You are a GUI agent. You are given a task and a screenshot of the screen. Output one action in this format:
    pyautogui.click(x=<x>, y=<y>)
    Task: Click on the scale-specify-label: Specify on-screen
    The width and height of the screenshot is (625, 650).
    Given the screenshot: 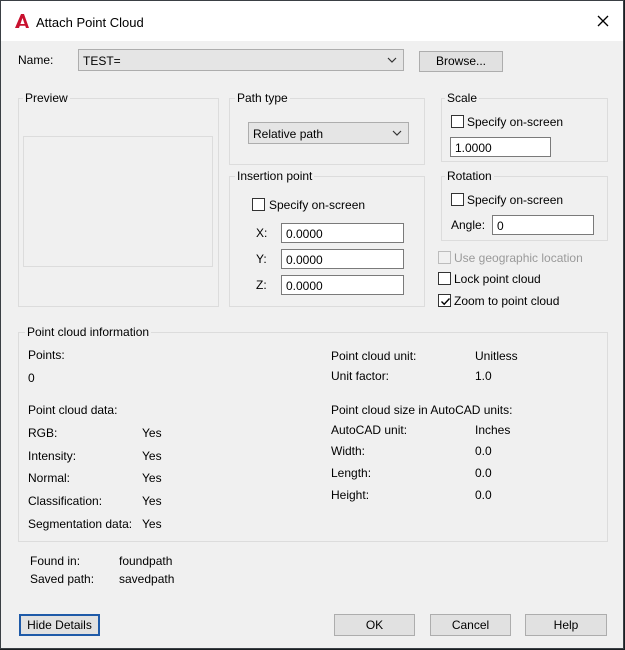 What is the action you would take?
    pyautogui.click(x=515, y=122)
    